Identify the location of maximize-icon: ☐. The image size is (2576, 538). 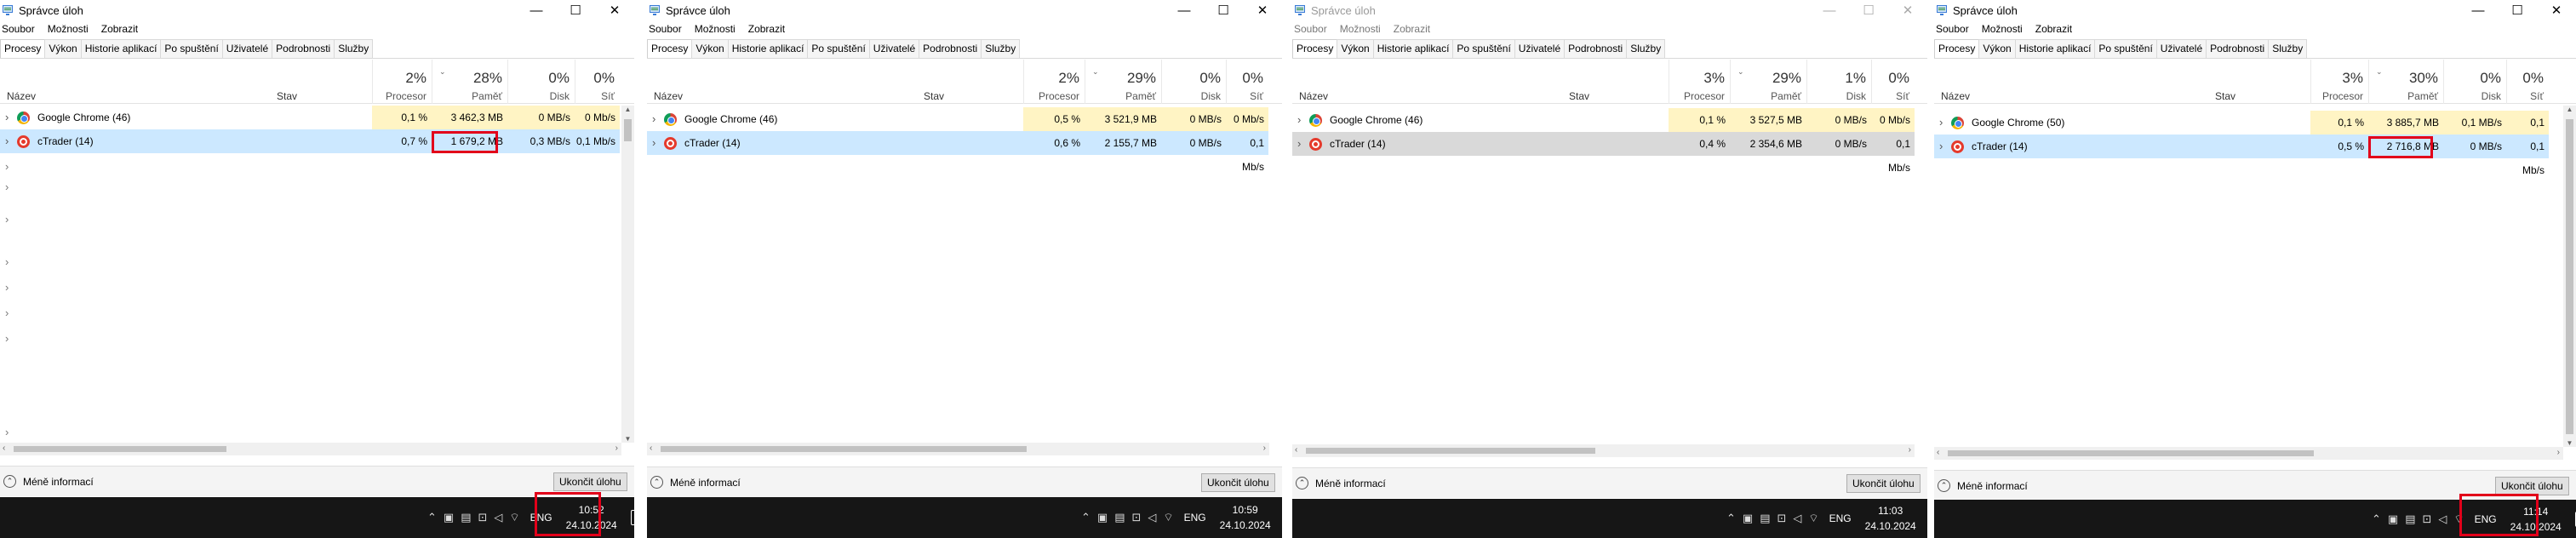
(2517, 10).